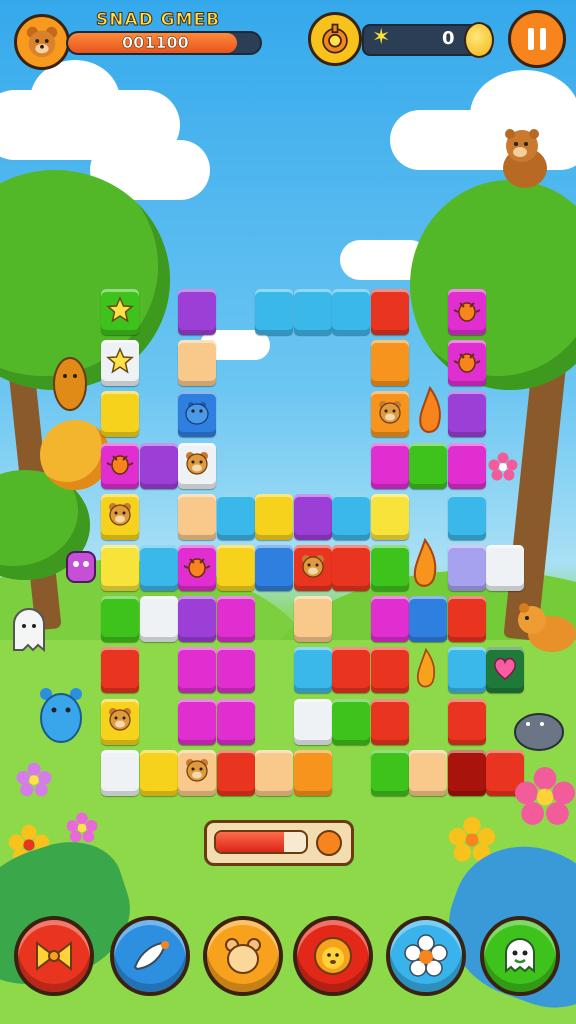 This screenshot has height=1024, width=576. I want to click on blue-creature-icon, so click(61, 715).